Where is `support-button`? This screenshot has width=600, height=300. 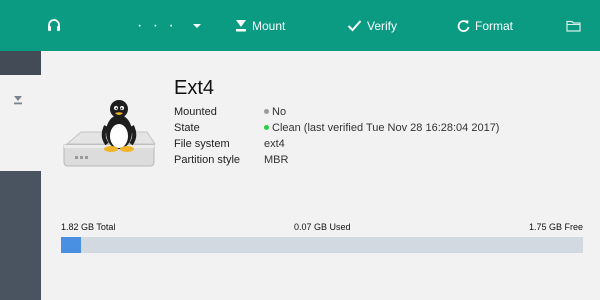 support-button is located at coordinates (54, 25).